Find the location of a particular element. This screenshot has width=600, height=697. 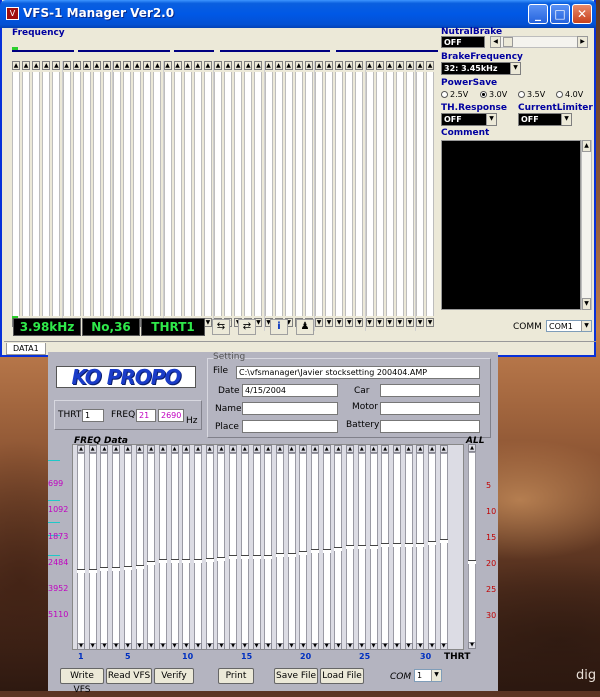

scroll-left-icon: ◀ is located at coordinates (495, 42).